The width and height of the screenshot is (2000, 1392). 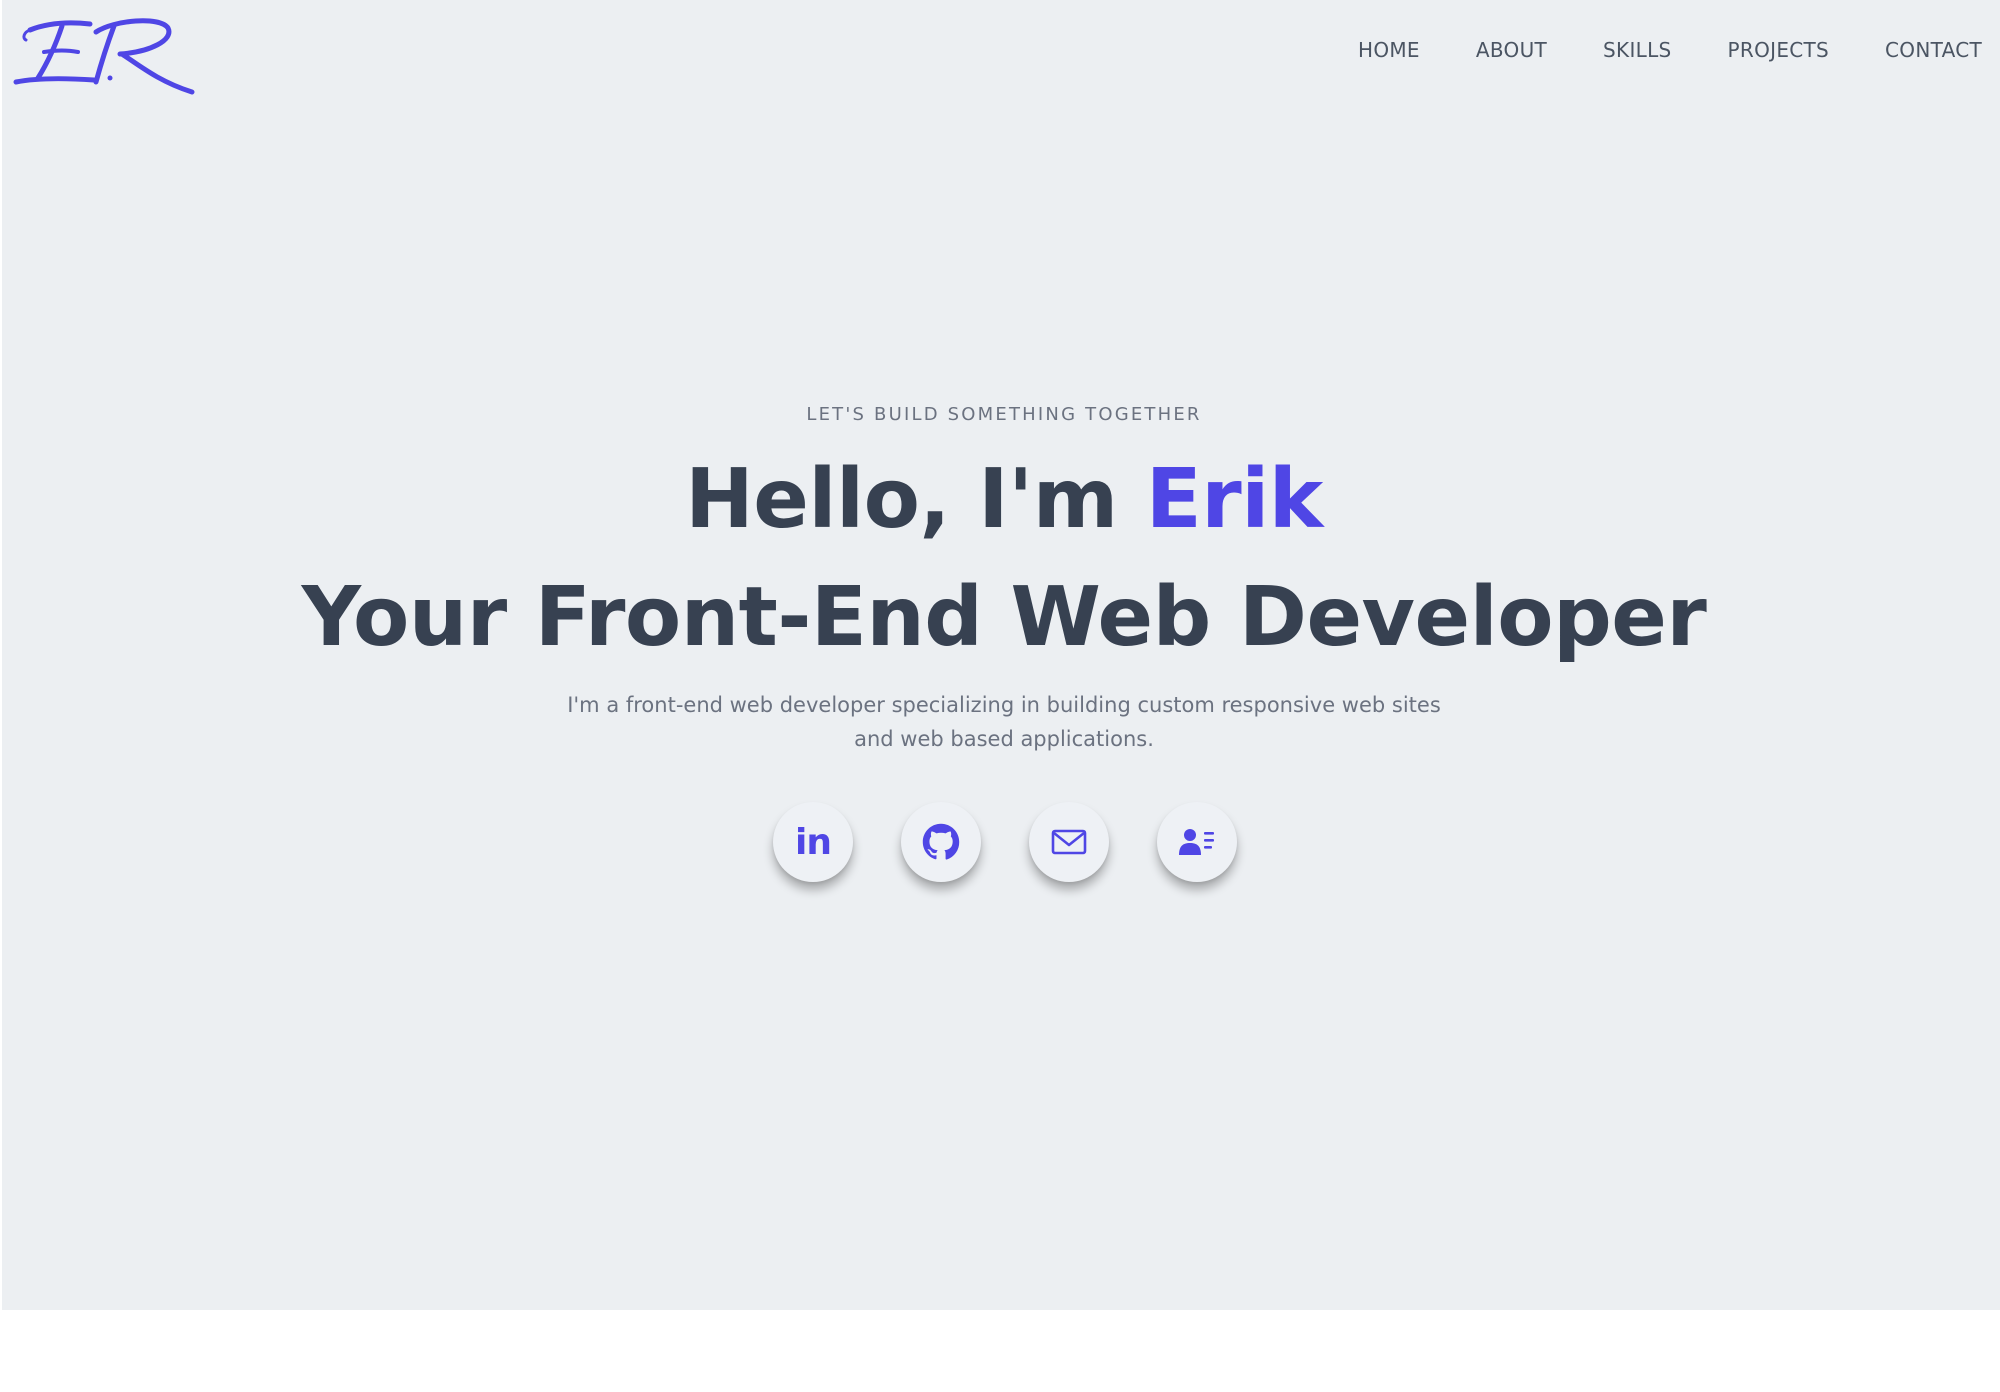 I want to click on resume-button, so click(x=1197, y=842).